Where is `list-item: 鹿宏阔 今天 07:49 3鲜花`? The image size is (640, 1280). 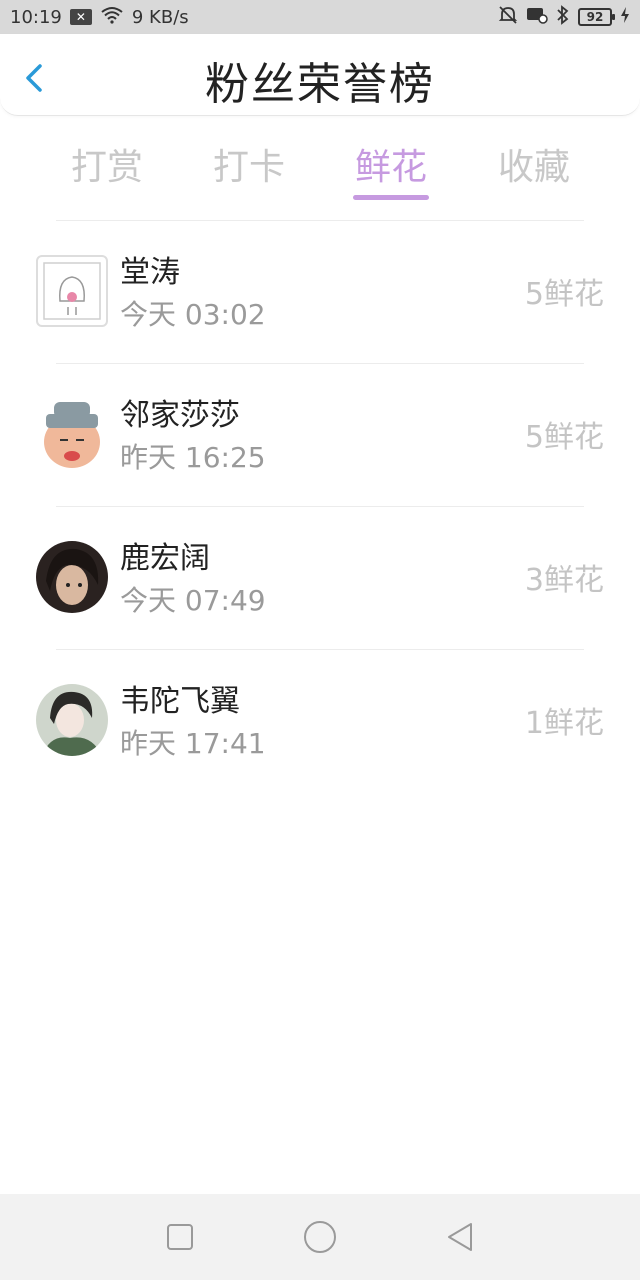 list-item: 鹿宏阔 今天 07:49 3鲜花 is located at coordinates (320, 578).